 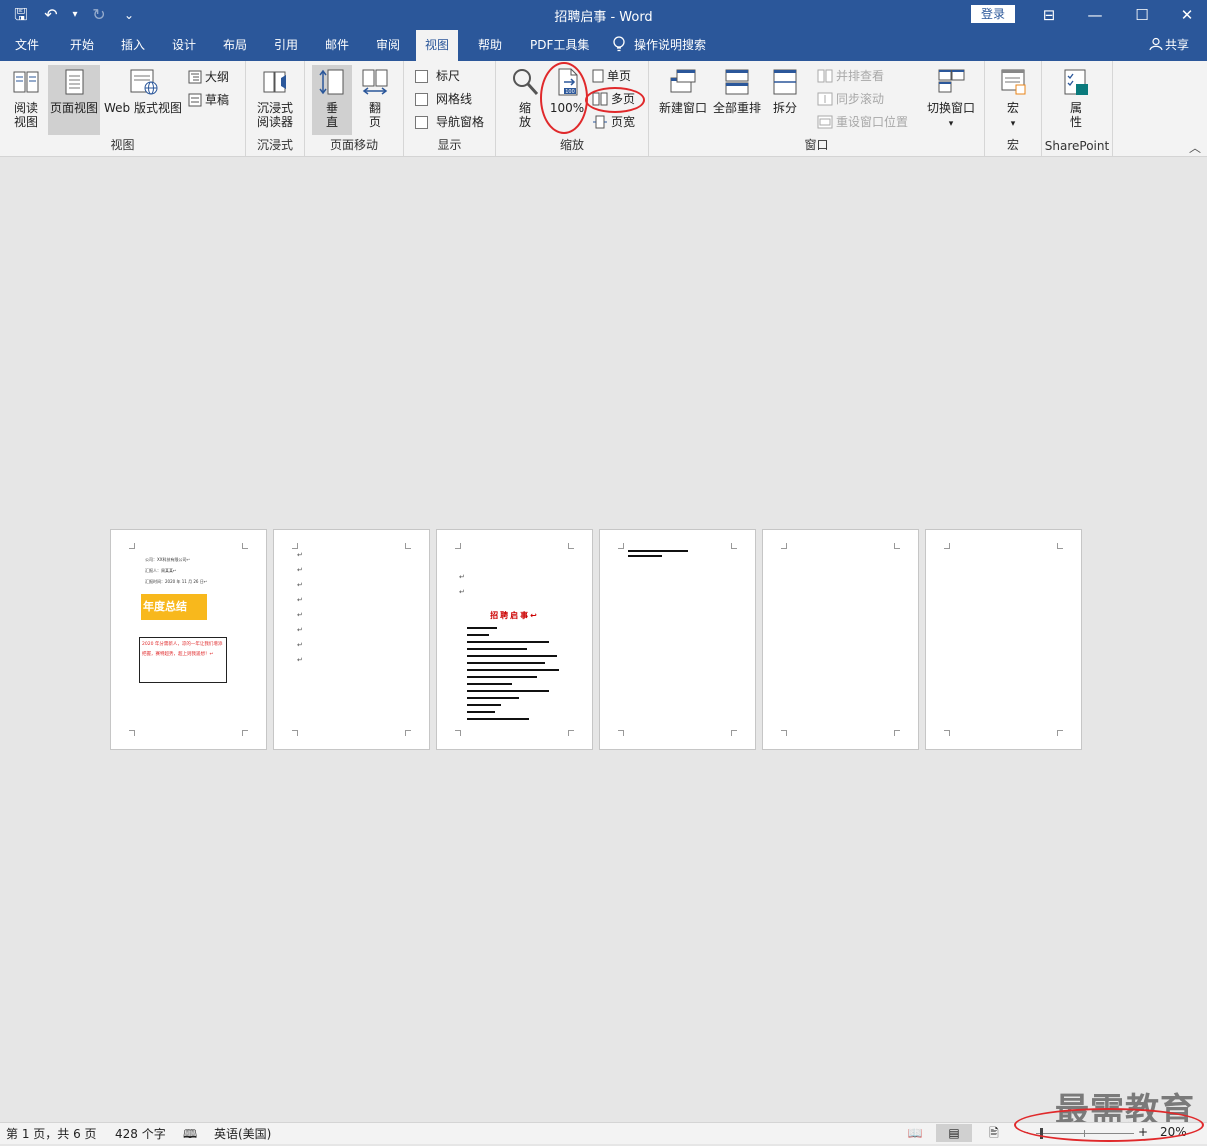 What do you see at coordinates (1195, 147) in the screenshot?
I see `collapse-ribbon-icon: ︿` at bounding box center [1195, 147].